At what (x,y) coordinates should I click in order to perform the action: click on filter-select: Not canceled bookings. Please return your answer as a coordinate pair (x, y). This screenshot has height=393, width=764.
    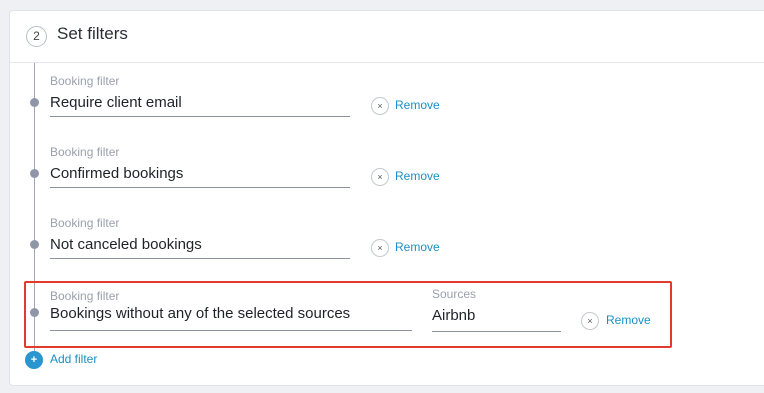
    Looking at the image, I should click on (126, 244).